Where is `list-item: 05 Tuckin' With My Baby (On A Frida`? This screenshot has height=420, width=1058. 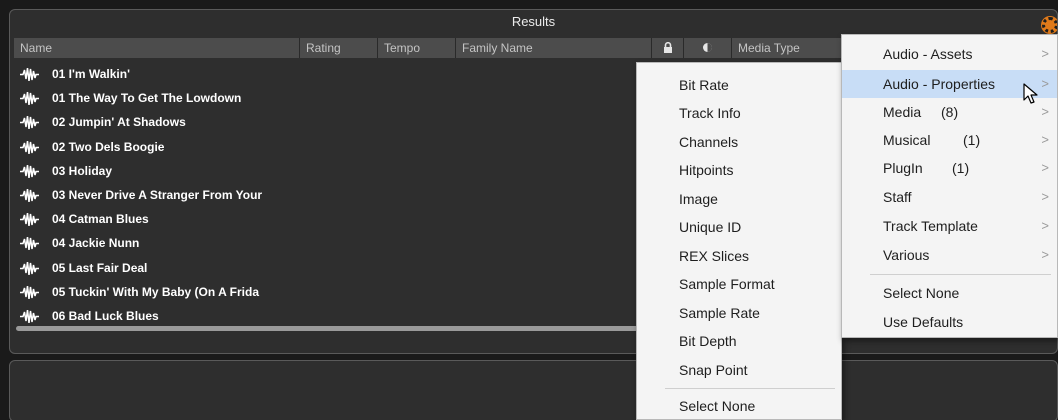
list-item: 05 Tuckin' With My Baby (On A Frida is located at coordinates (334, 292).